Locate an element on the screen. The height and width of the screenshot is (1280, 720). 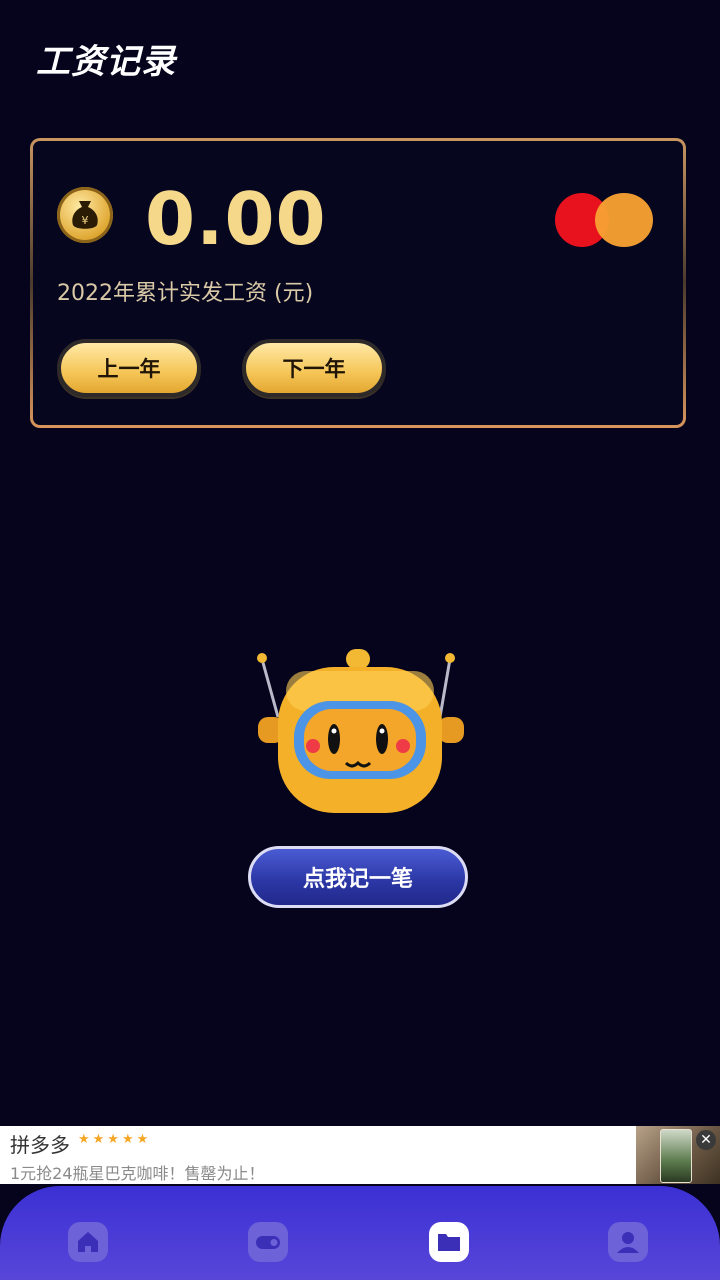
folder-icon is located at coordinates (449, 1242).